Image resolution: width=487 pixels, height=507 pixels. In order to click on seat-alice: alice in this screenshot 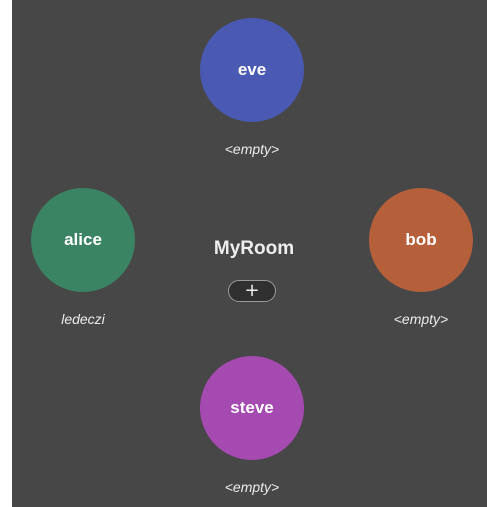, I will do `click(83, 240)`.